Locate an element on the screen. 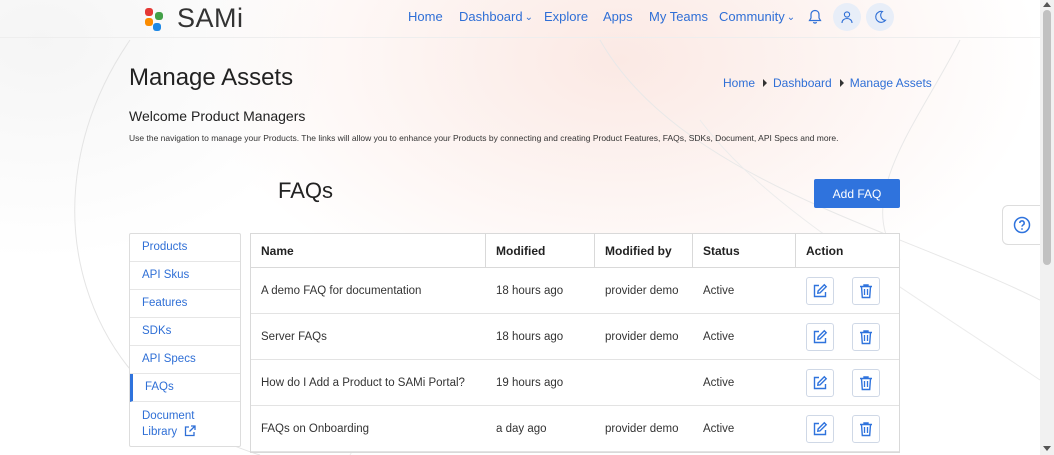 This screenshot has width=1054, height=455. cell-modified: a day ago is located at coordinates (521, 428).